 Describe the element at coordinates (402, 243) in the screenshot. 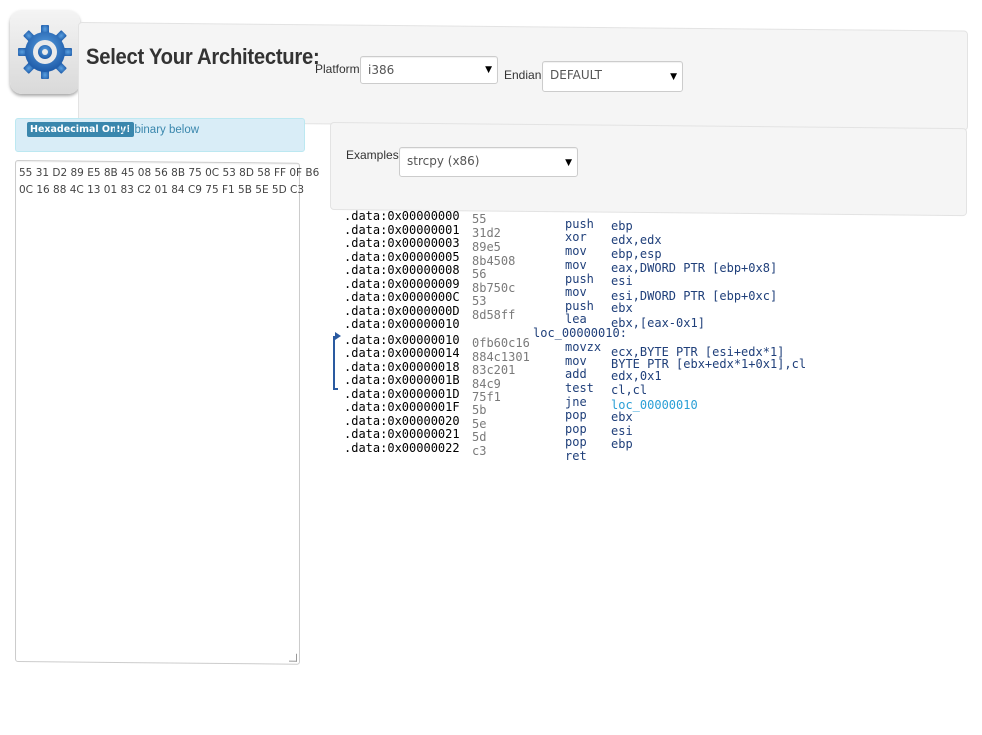

I see `address-cell: .data:0x00000003` at that location.